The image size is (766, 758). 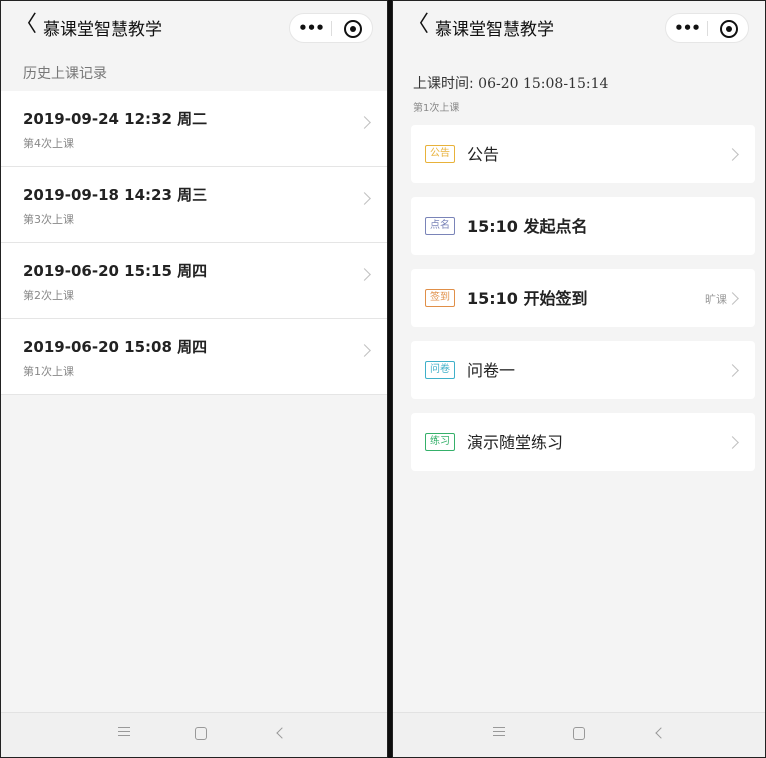 I want to click on activity-card-questionnaire: 问卷 问卷一, so click(x=583, y=370).